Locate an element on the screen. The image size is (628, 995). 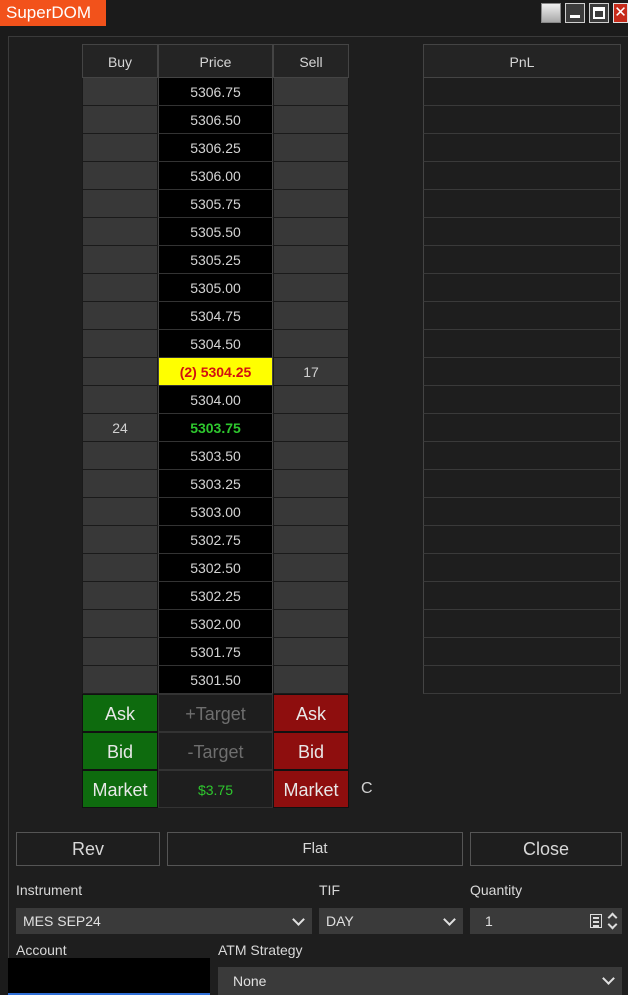
price-cell: 5305.00 is located at coordinates (215, 288).